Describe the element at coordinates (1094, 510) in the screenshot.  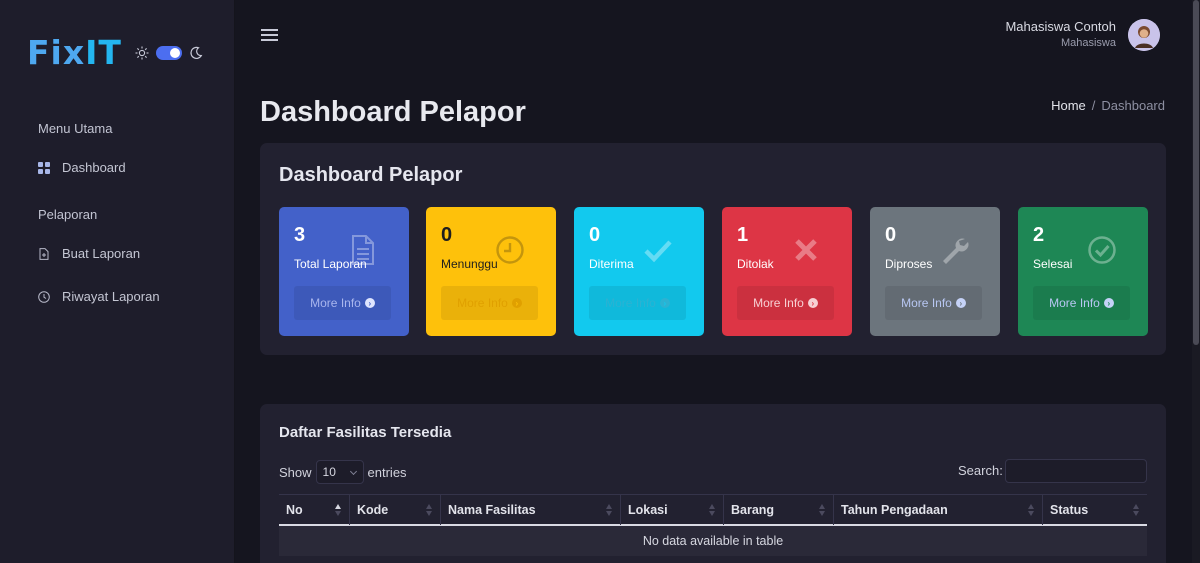
I see `column-header-status: Status` at that location.